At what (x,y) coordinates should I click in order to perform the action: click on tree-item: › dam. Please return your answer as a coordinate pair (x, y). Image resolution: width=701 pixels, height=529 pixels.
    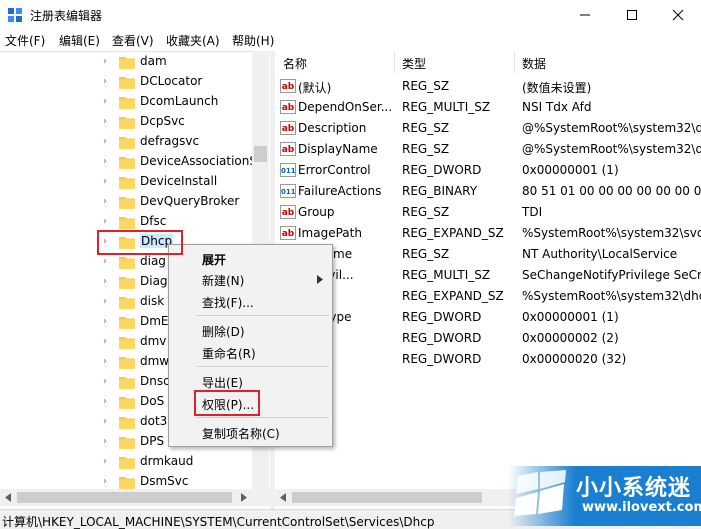
    Looking at the image, I should click on (126, 62).